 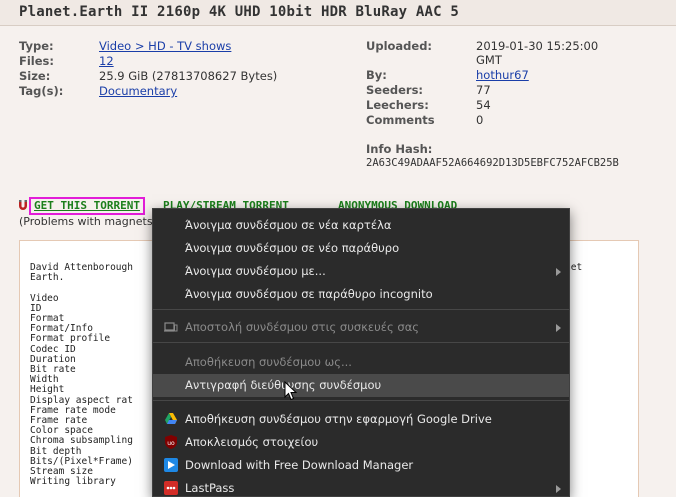 I want to click on mouse-cursor-icon, so click(x=291, y=391).